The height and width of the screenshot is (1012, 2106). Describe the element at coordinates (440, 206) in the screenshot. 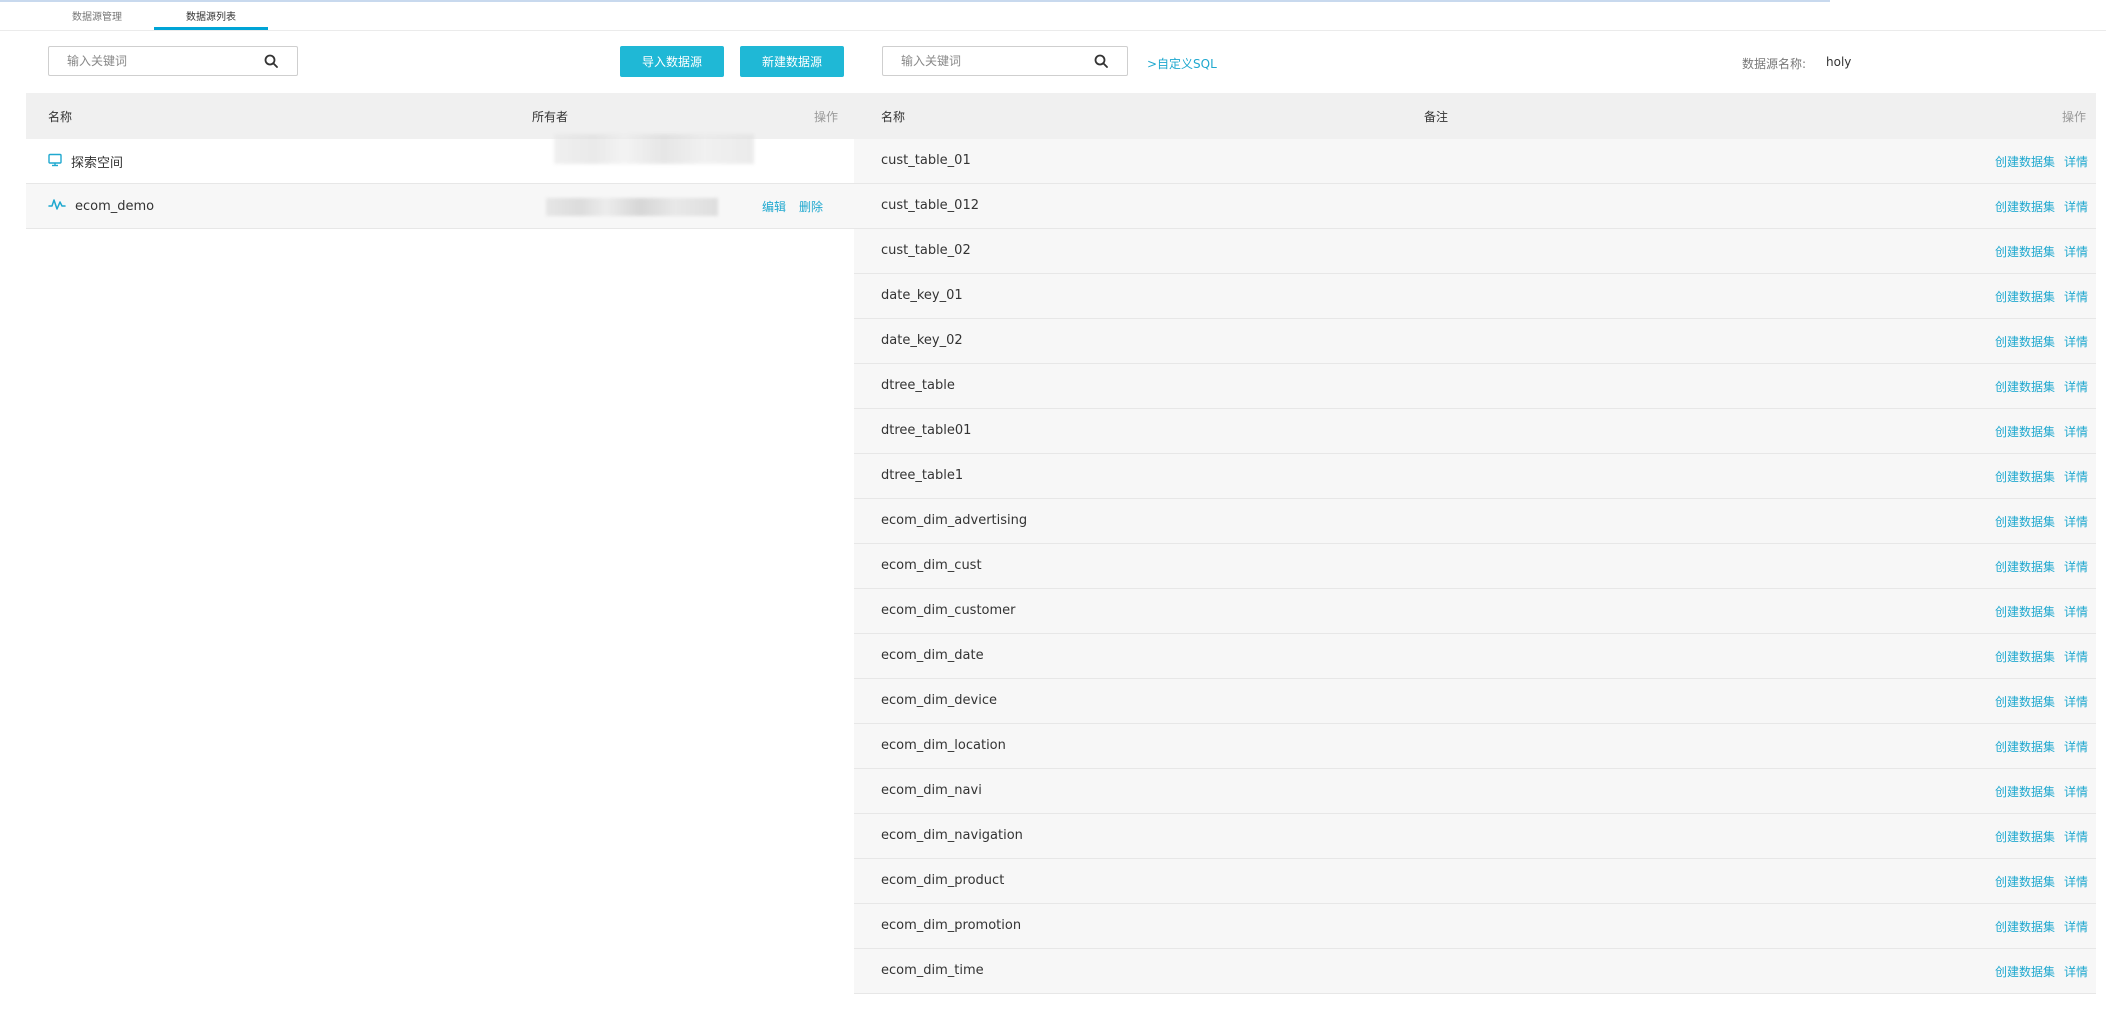

I see `datasource-row: ecom_demo 编辑 删除` at that location.